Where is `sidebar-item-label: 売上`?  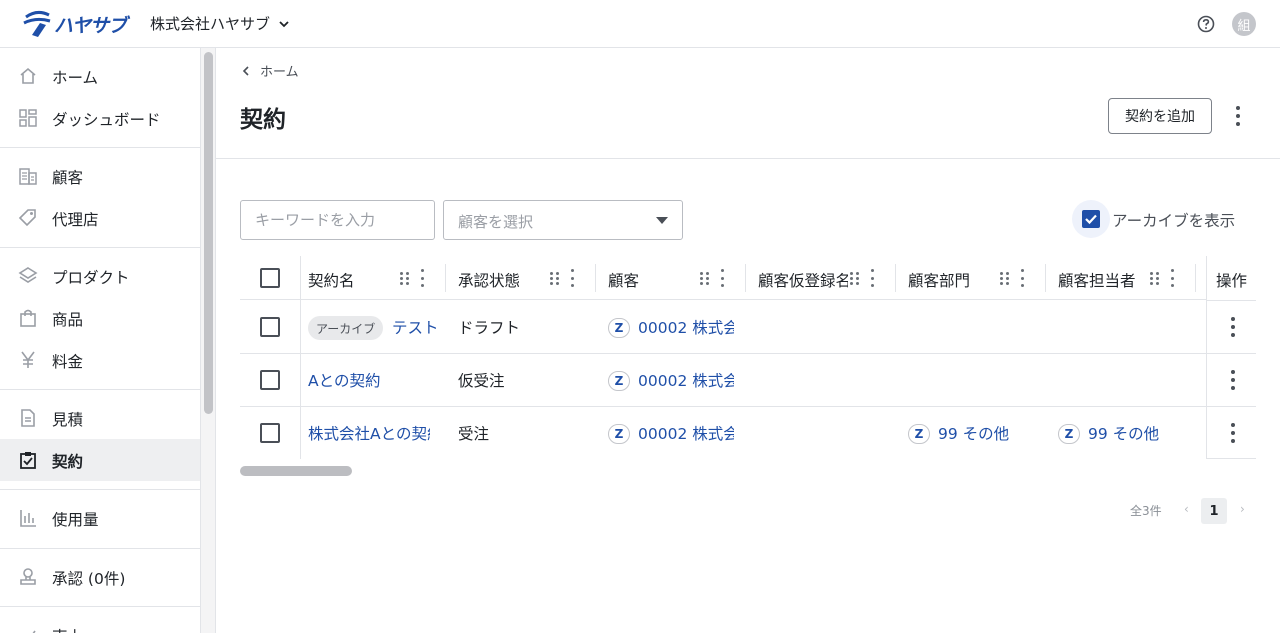
sidebar-item-label: 売上 is located at coordinates (67, 629).